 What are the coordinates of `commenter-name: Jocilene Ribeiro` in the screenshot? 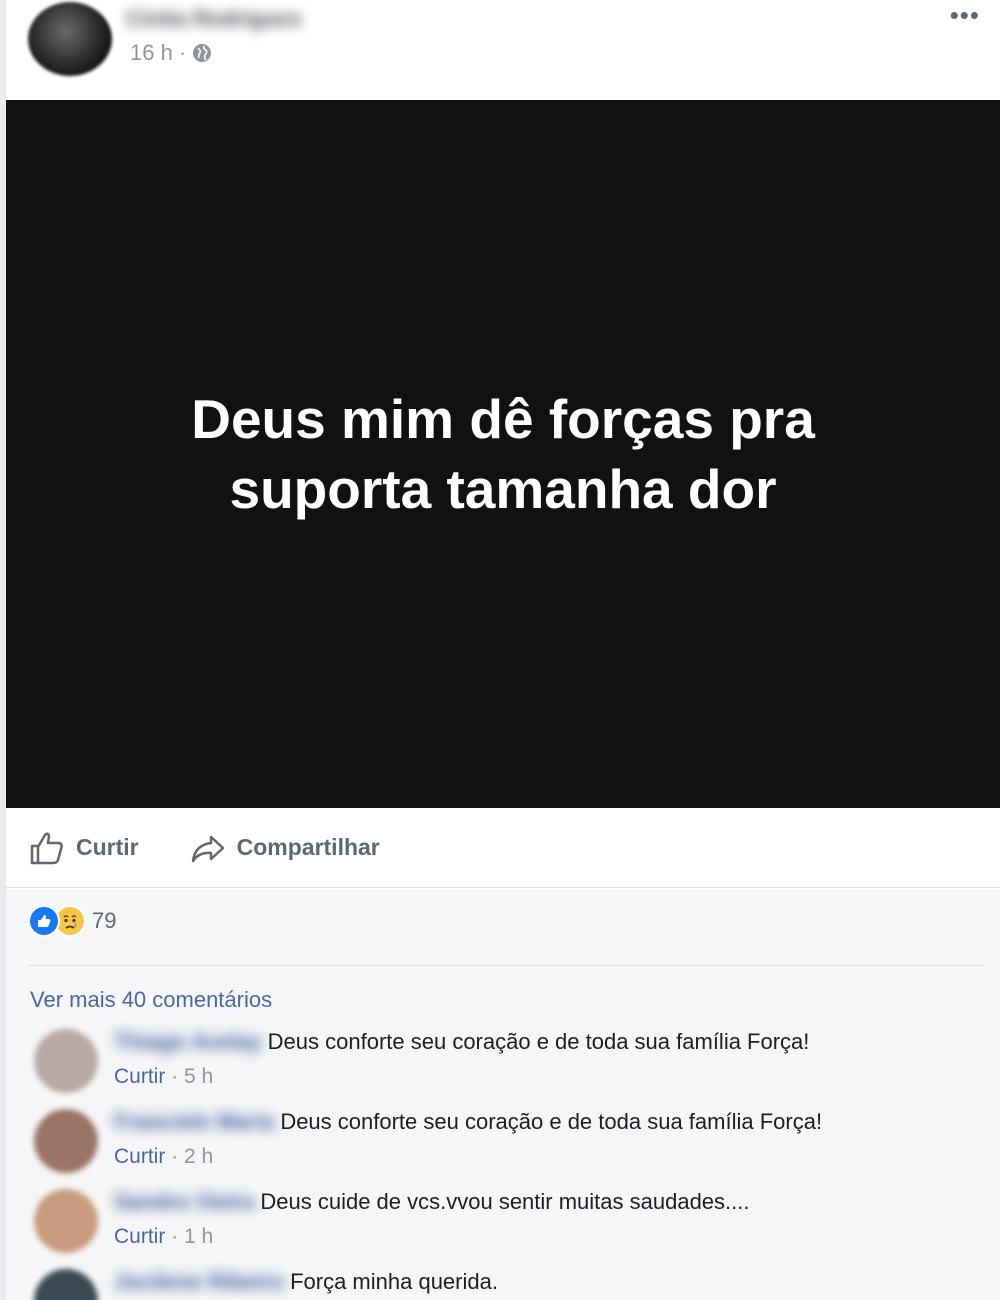 It's located at (199, 1282).